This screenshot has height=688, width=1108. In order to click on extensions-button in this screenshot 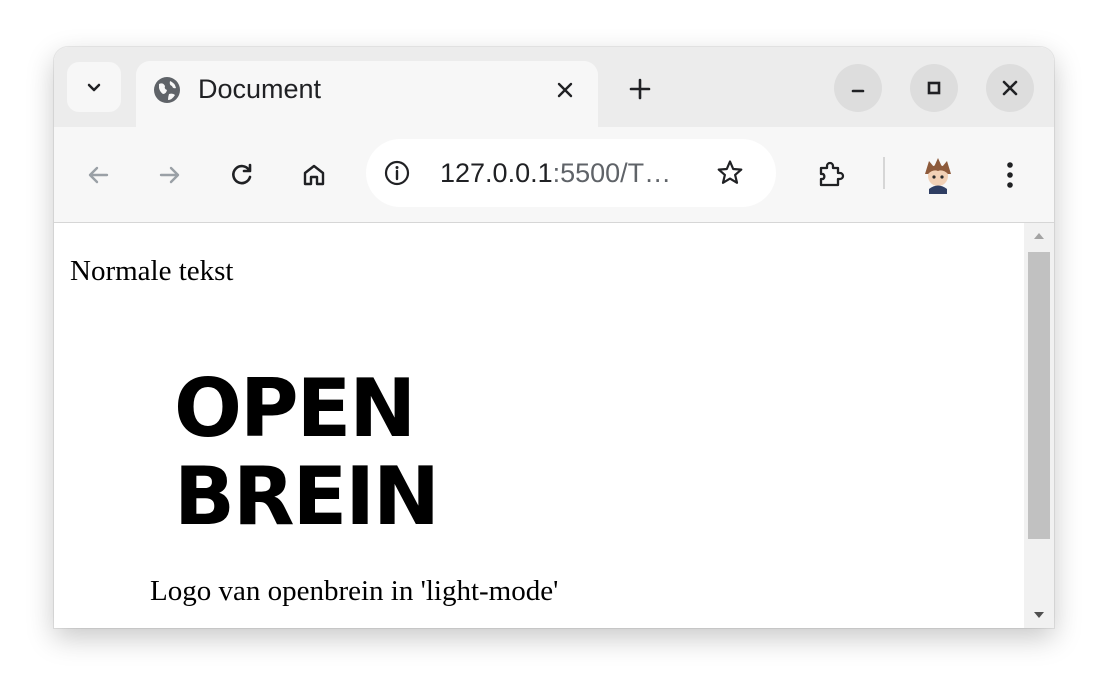, I will do `click(831, 175)`.